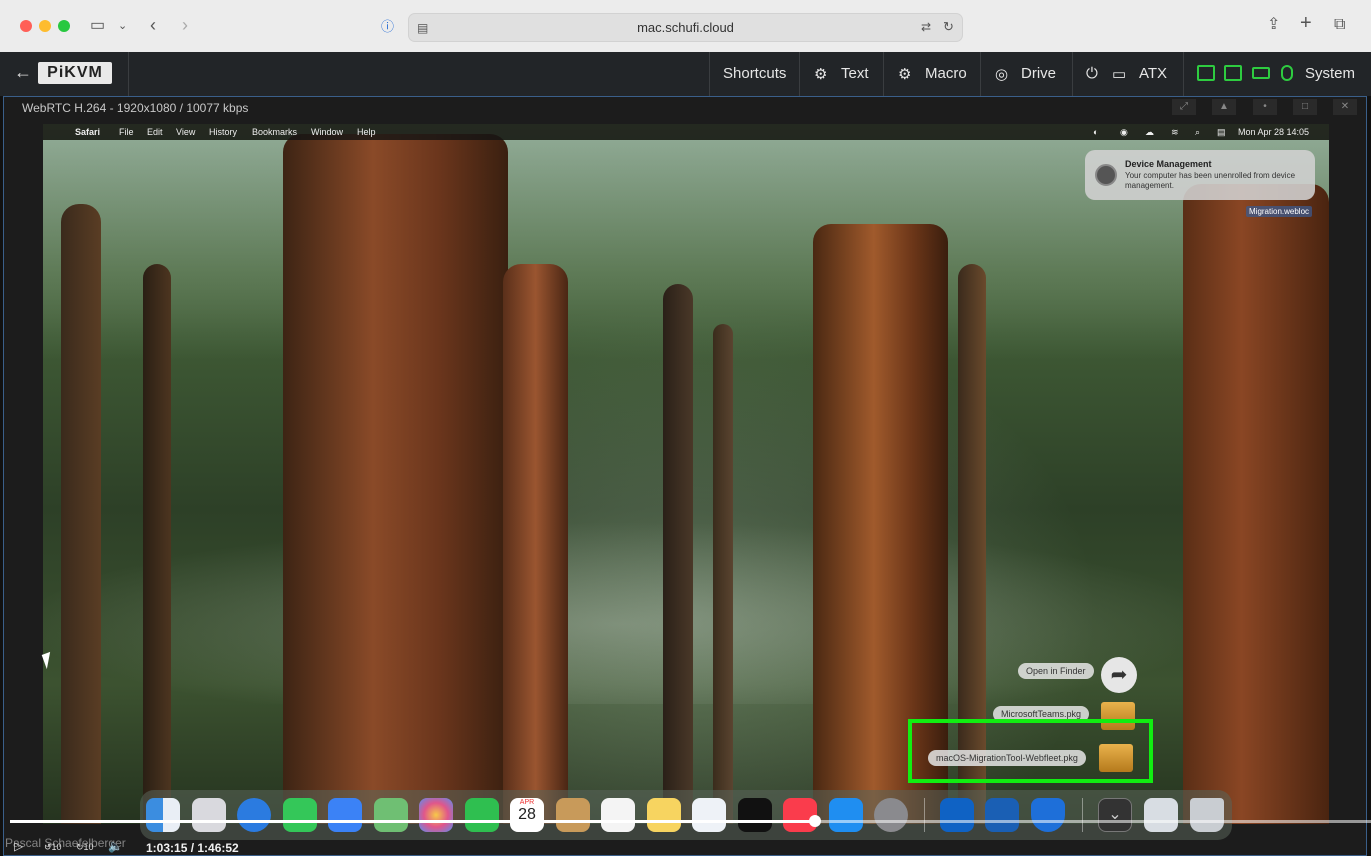 Image resolution: width=1371 pixels, height=856 pixels. Describe the element at coordinates (1197, 132) in the screenshot. I see `search-icon: ⌕` at that location.